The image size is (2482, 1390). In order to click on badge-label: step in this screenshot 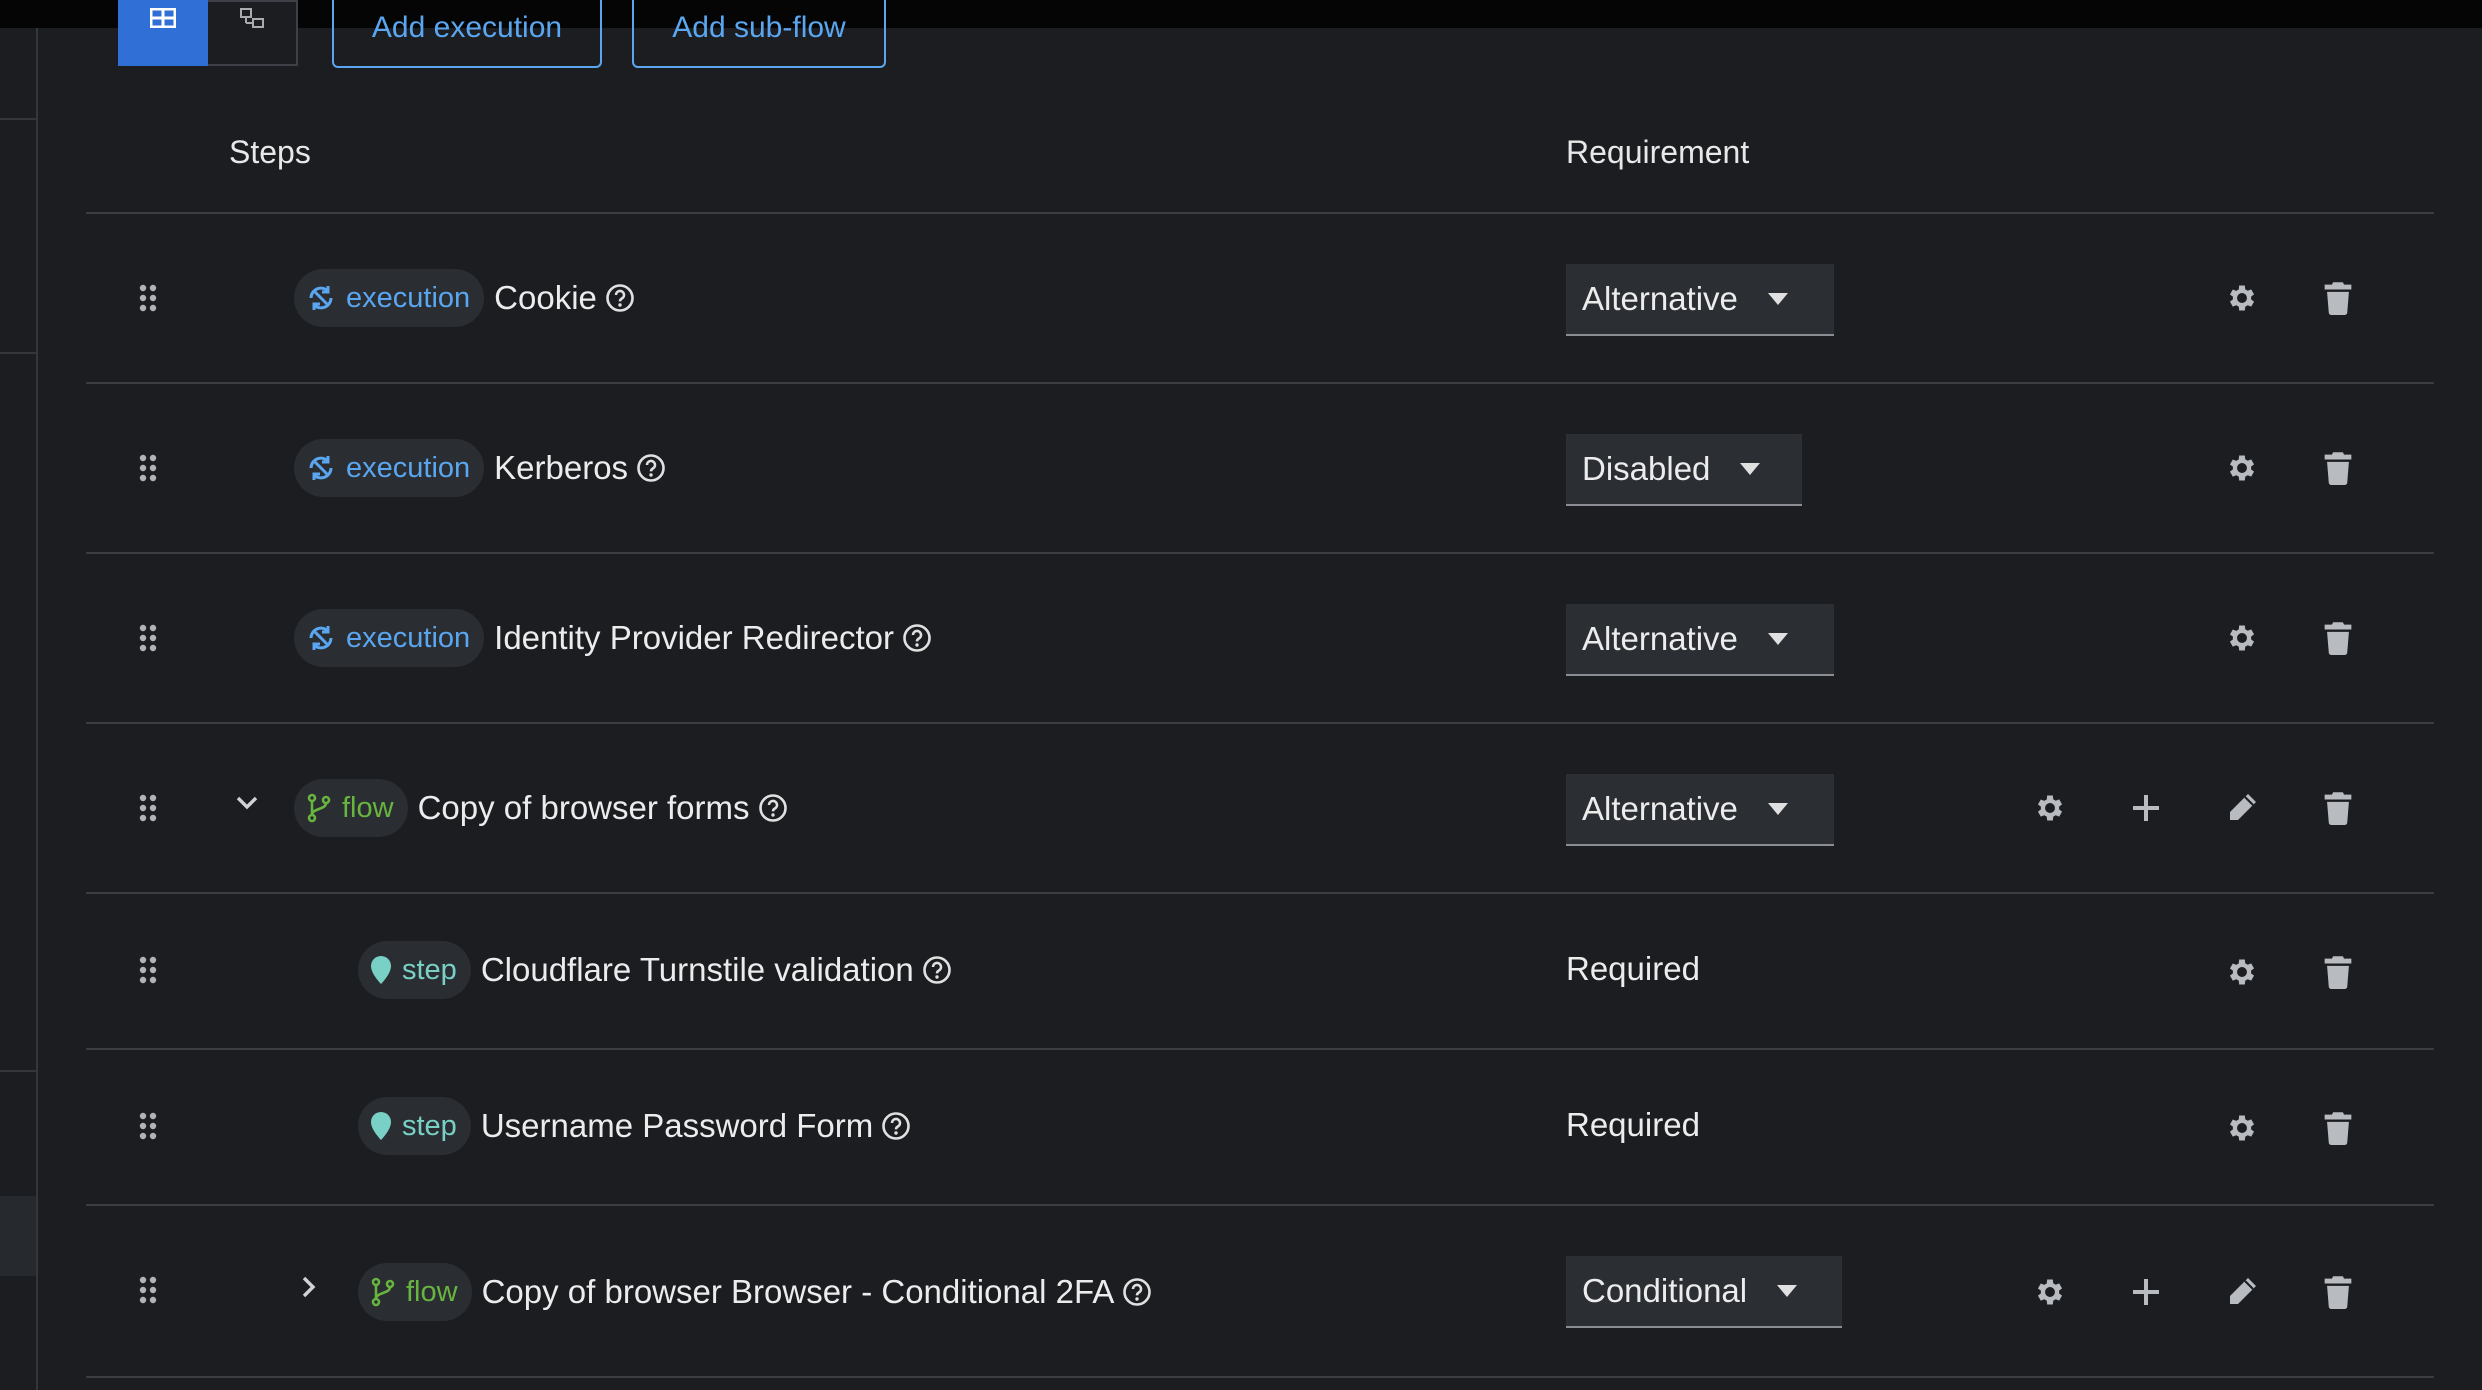, I will do `click(429, 1125)`.